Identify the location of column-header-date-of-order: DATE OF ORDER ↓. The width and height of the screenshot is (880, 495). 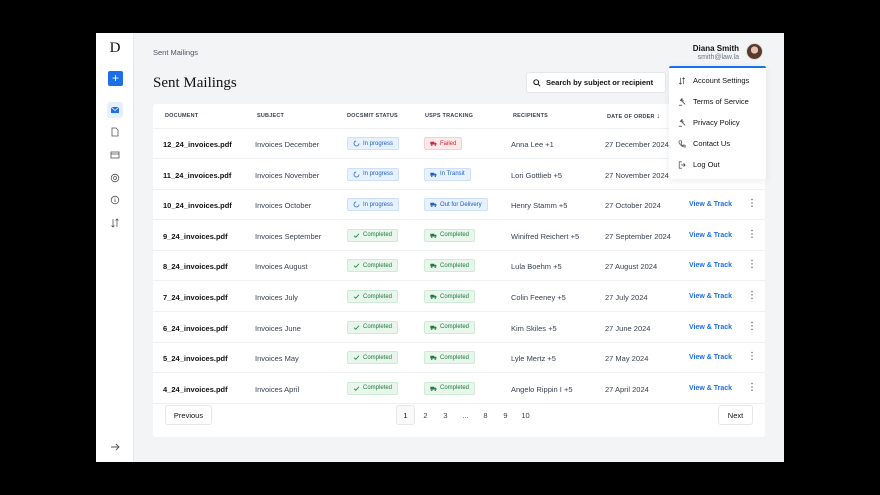
(633, 116).